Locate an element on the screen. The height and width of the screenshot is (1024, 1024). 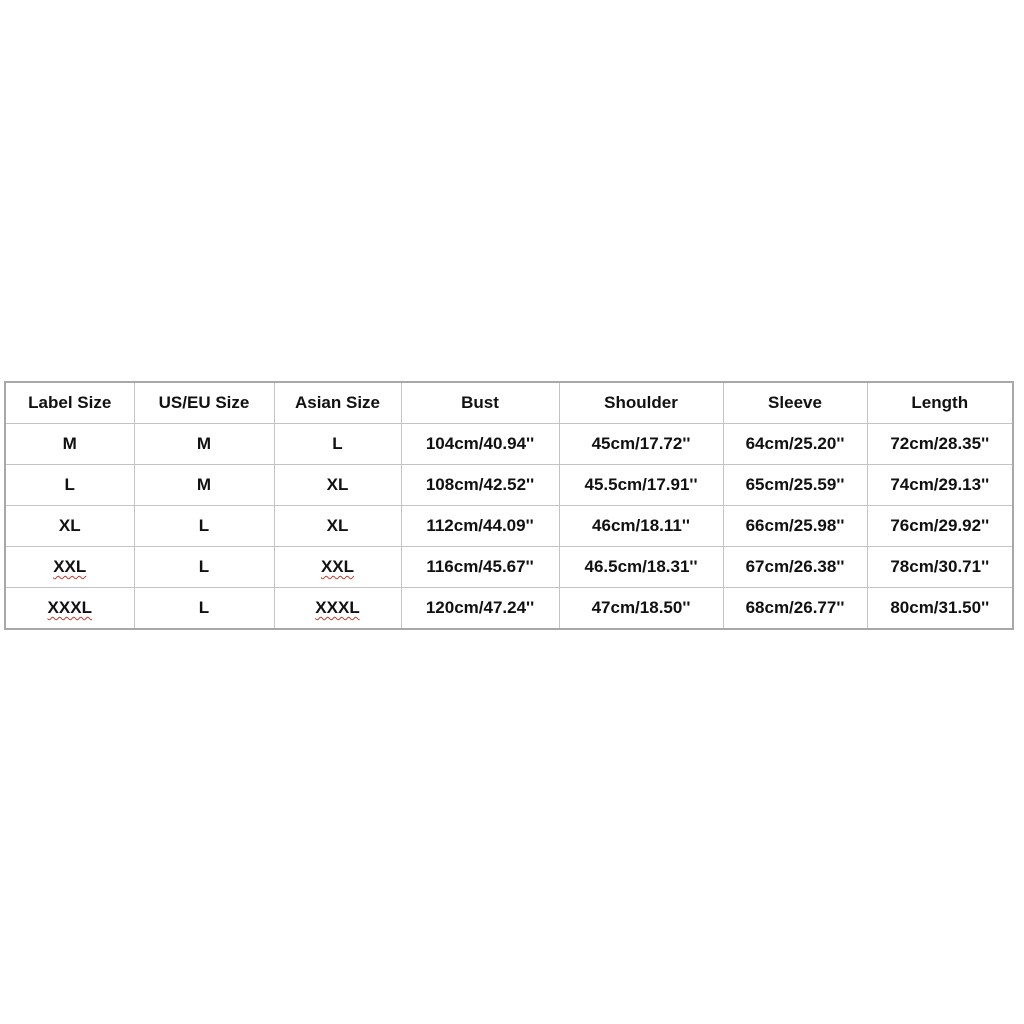
cell-asian-size: L is located at coordinates (337, 444).